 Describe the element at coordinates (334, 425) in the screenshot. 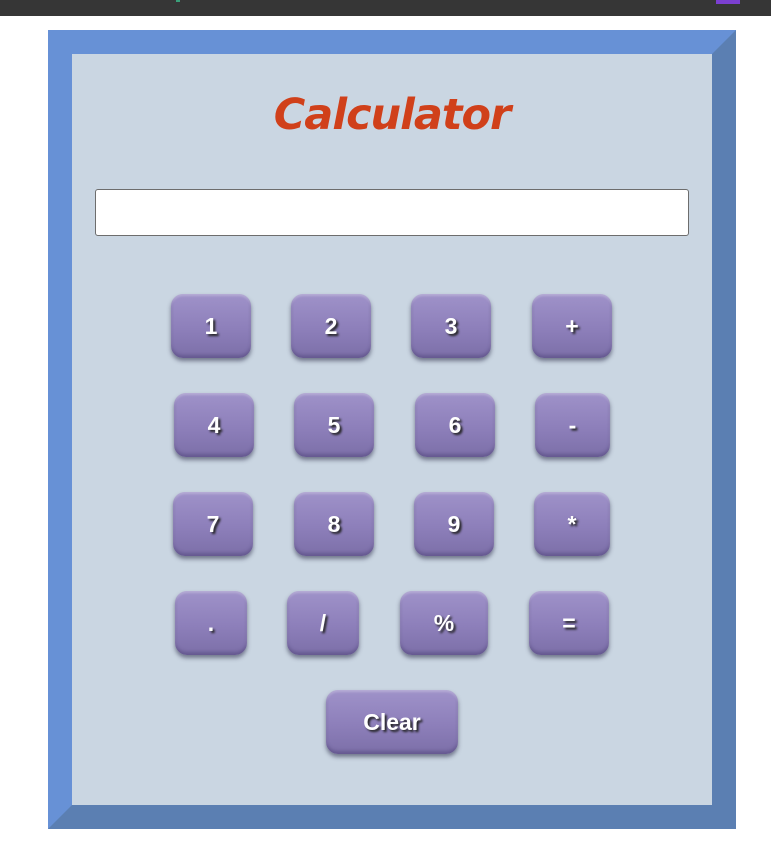

I see `key-5: 5` at that location.